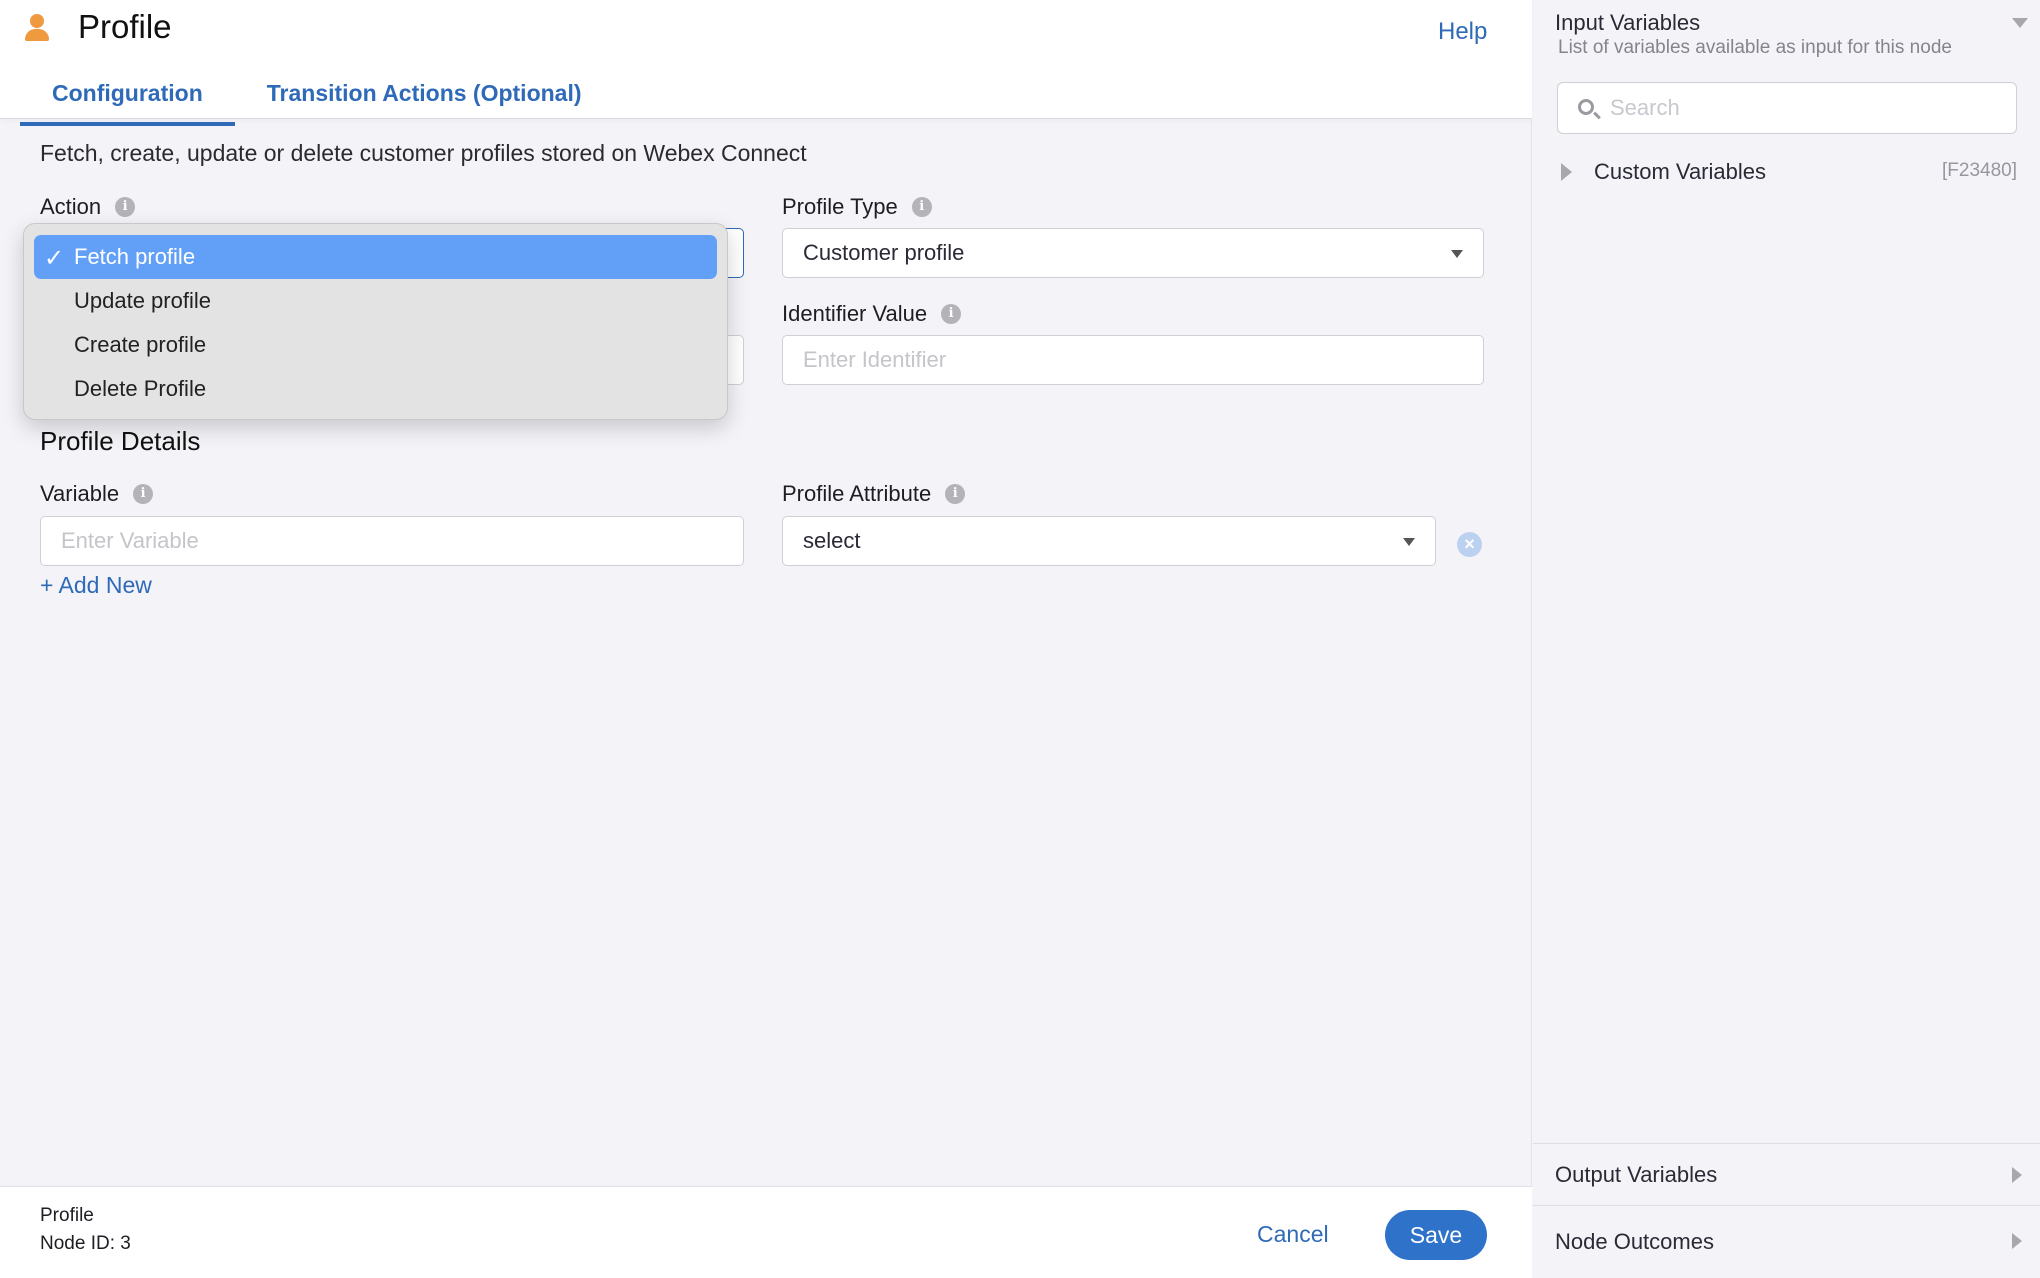  Describe the element at coordinates (2020, 23) in the screenshot. I see `collapse-icon` at that location.